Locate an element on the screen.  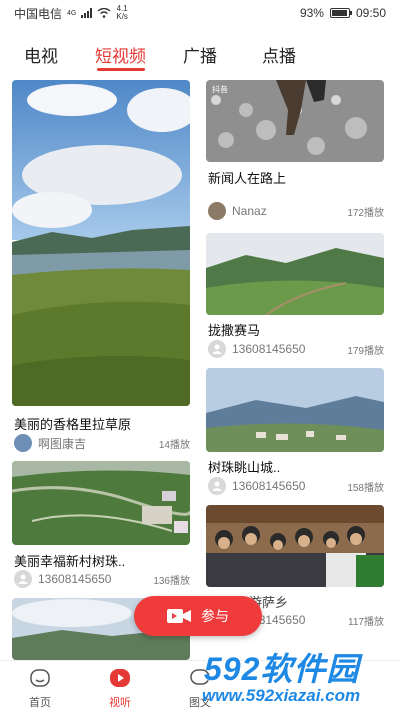
video-title: 美丽的香格里拉草原 is located at coordinates (73, 424).